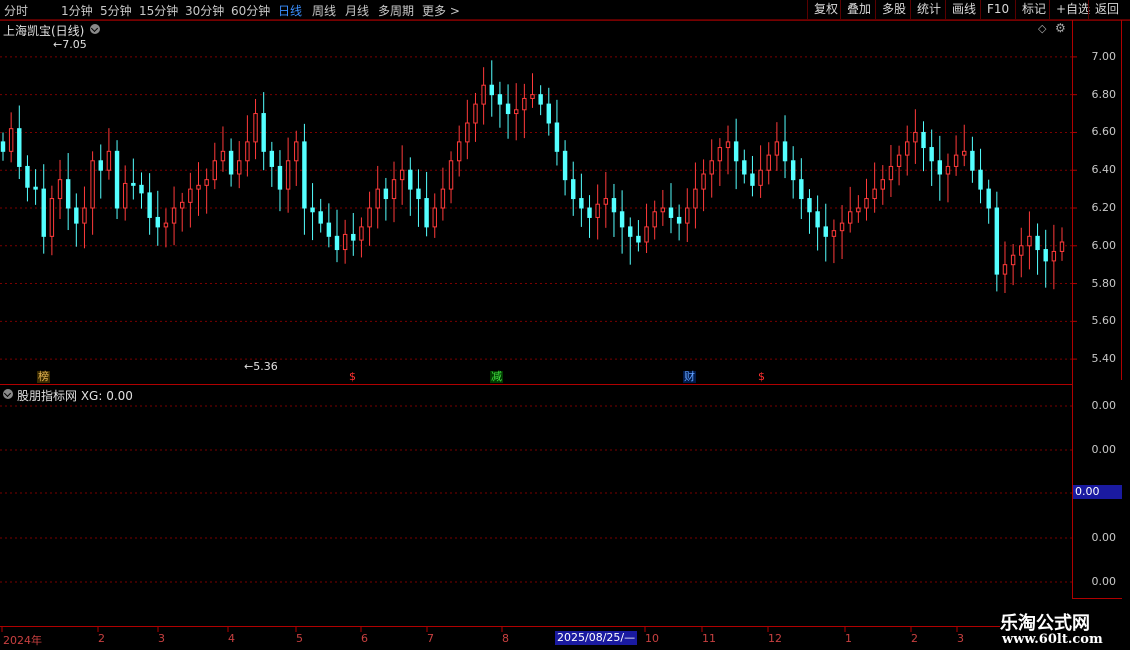  What do you see at coordinates (430, 638) in the screenshot?
I see `x-axis-label: 7` at bounding box center [430, 638].